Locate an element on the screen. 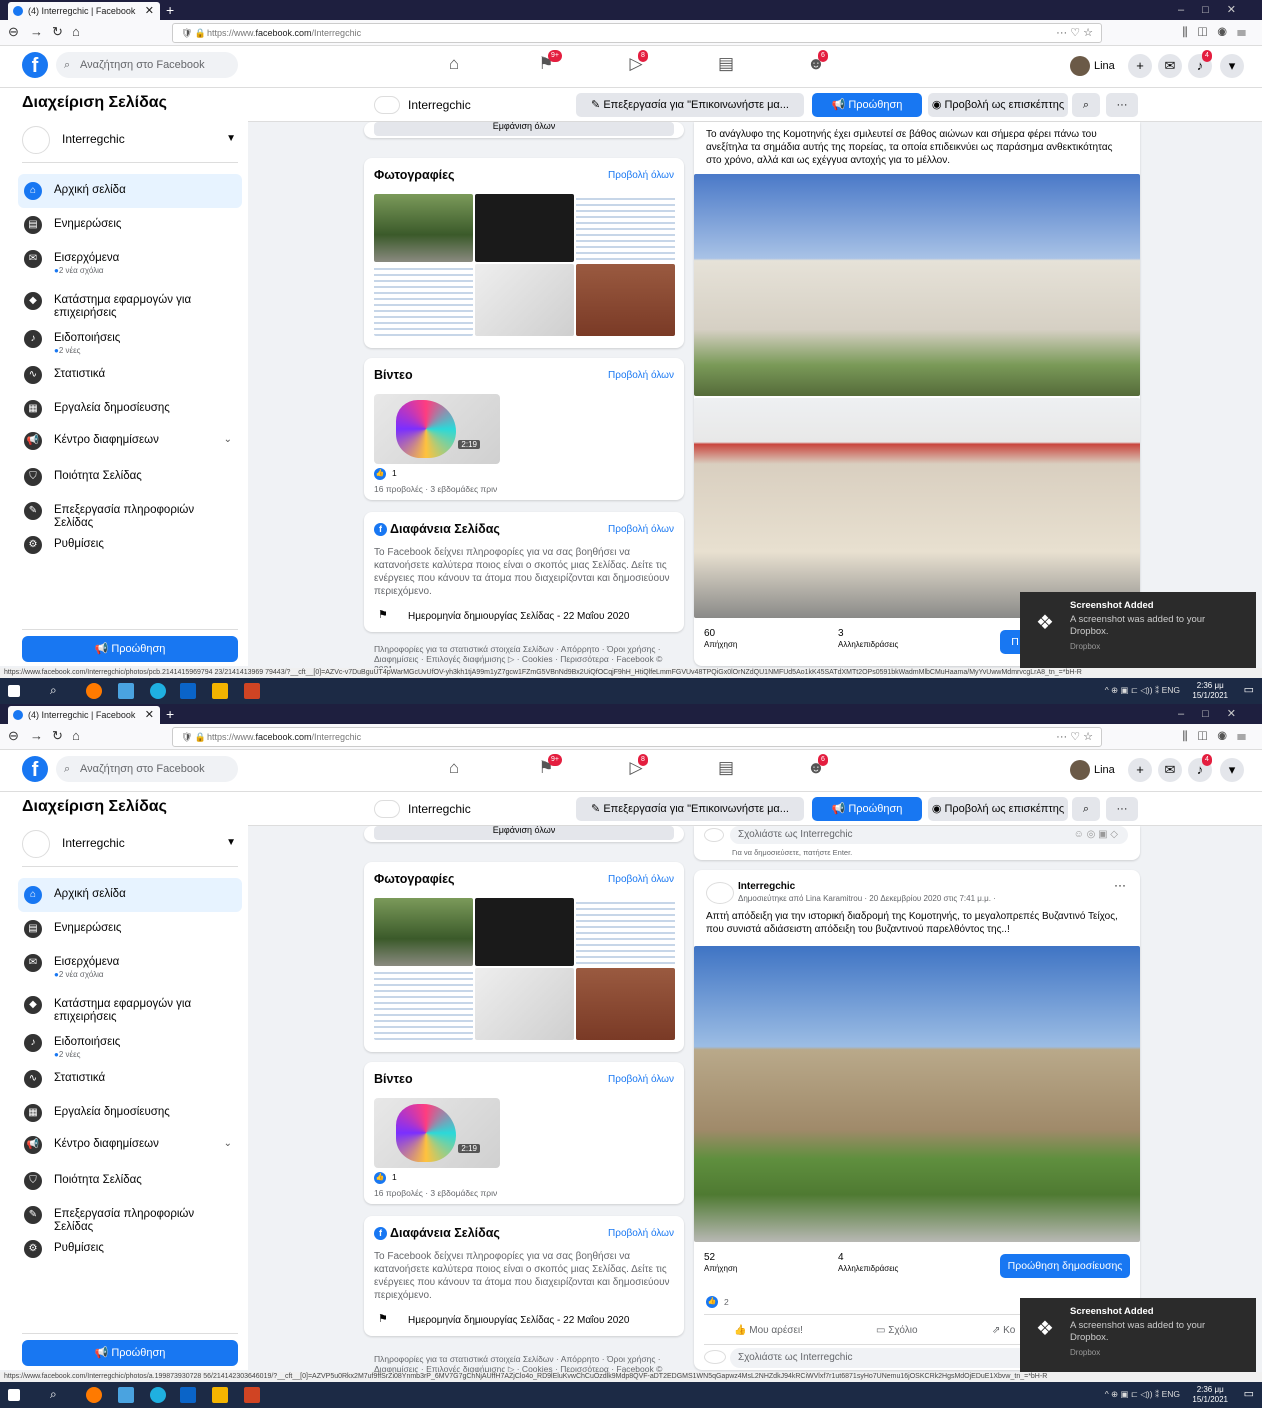  photos-see-all-link: Προβολή όλων is located at coordinates (641, 879).